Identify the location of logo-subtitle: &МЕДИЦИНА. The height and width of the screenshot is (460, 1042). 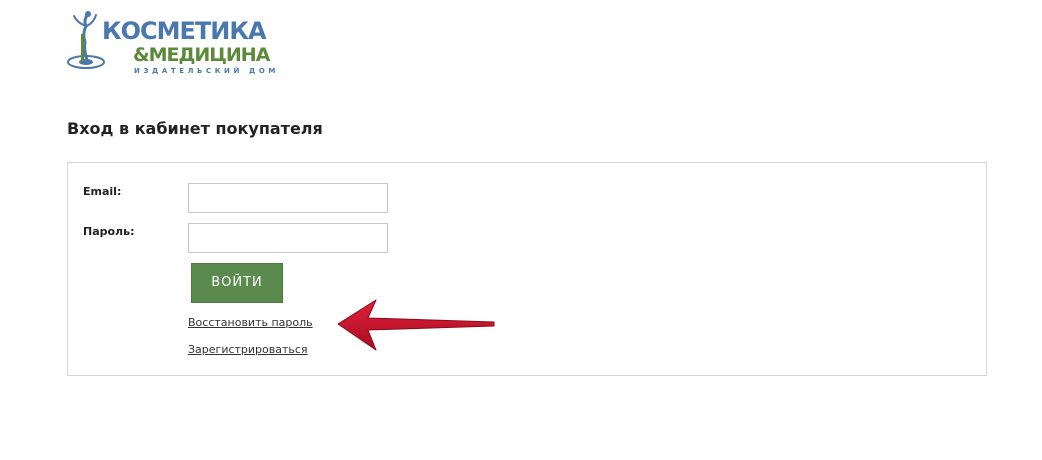
(201, 55).